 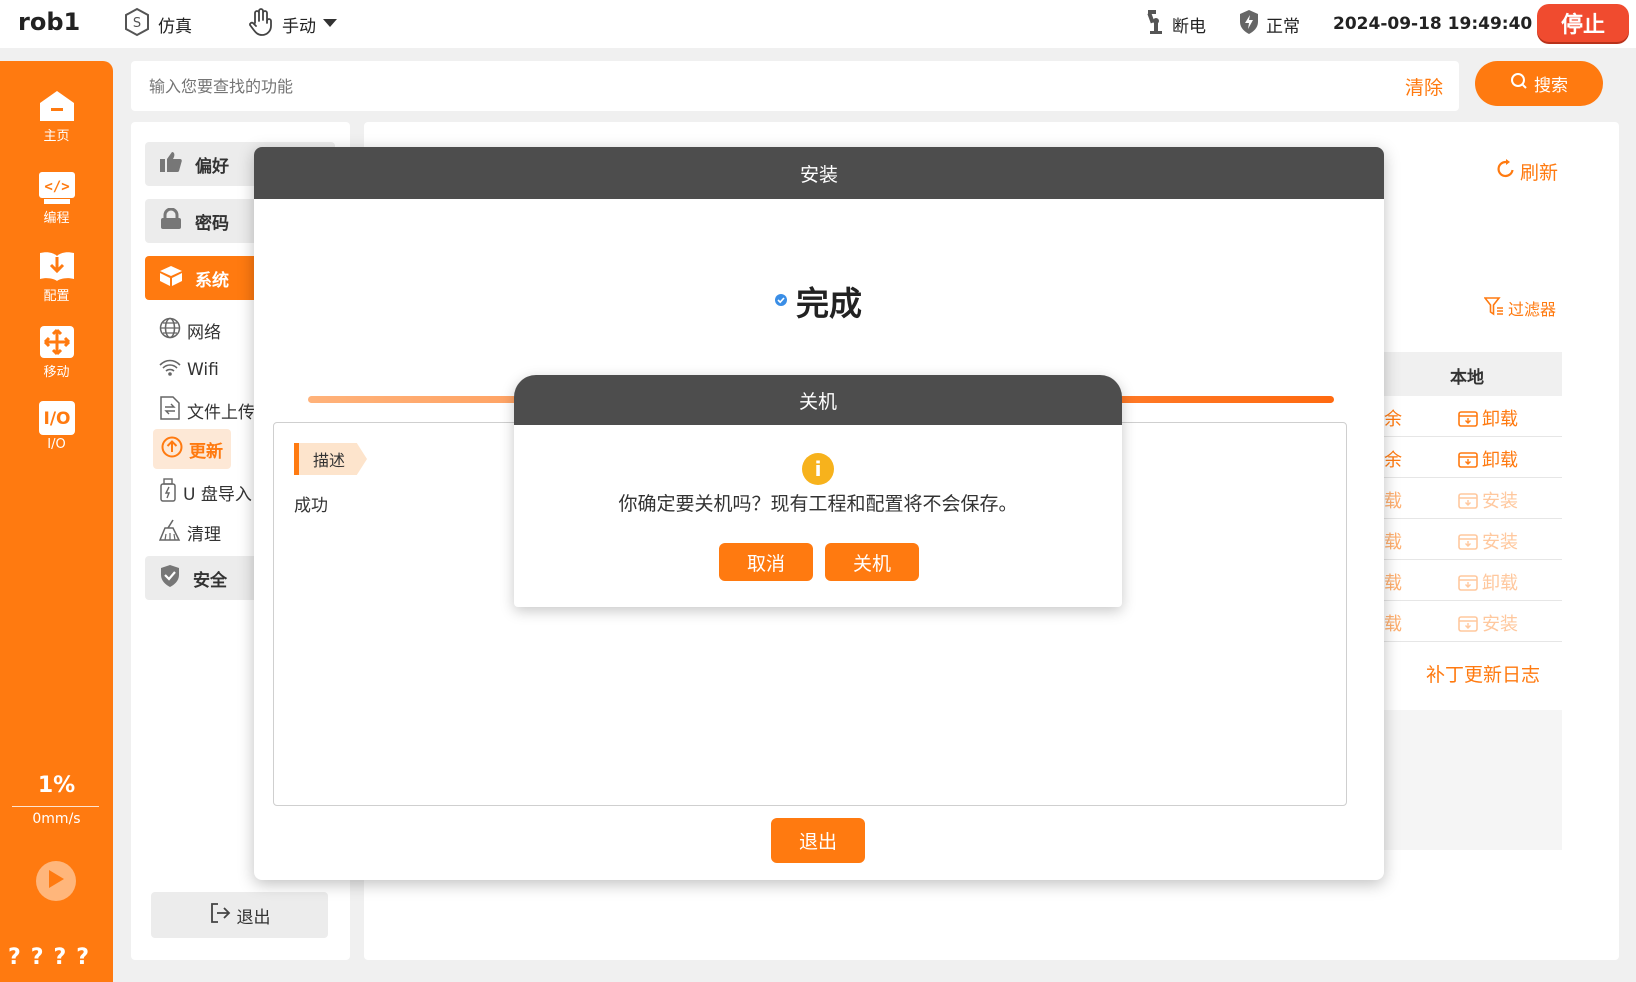 I want to click on simulation-mode: S 仿真, so click(x=157, y=22).